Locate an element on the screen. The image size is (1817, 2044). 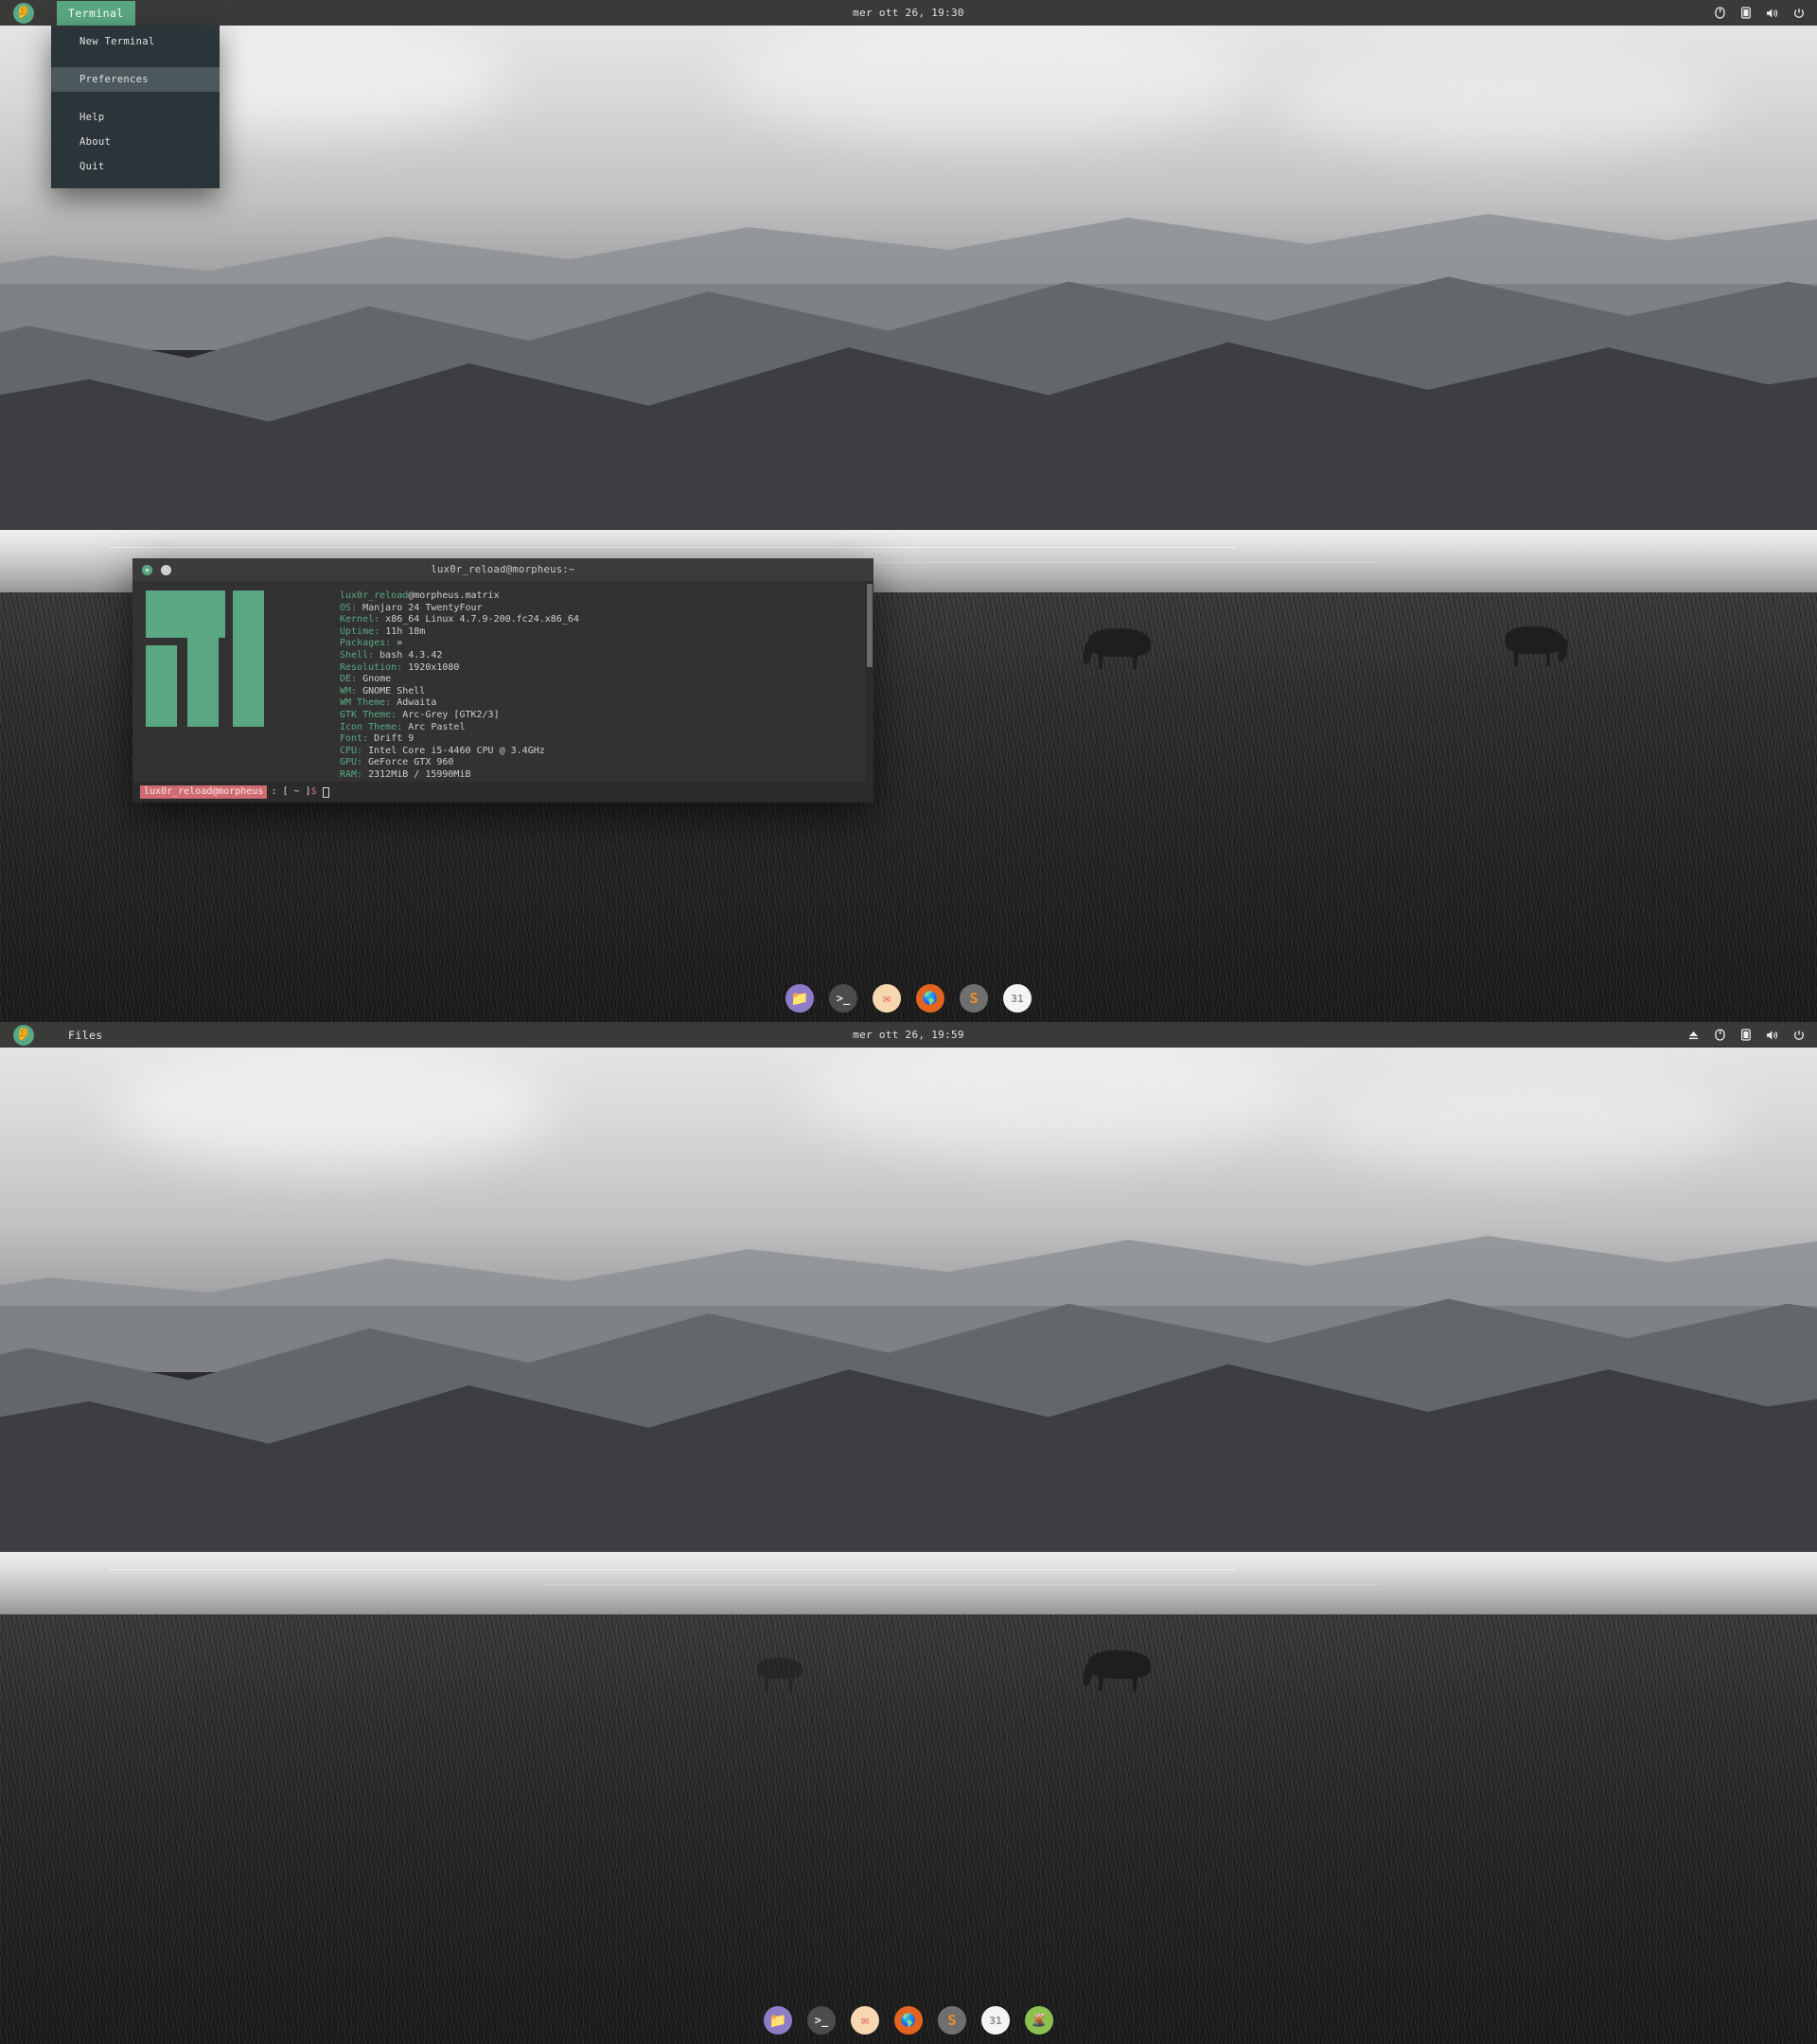
close-button is located at coordinates (147, 569).